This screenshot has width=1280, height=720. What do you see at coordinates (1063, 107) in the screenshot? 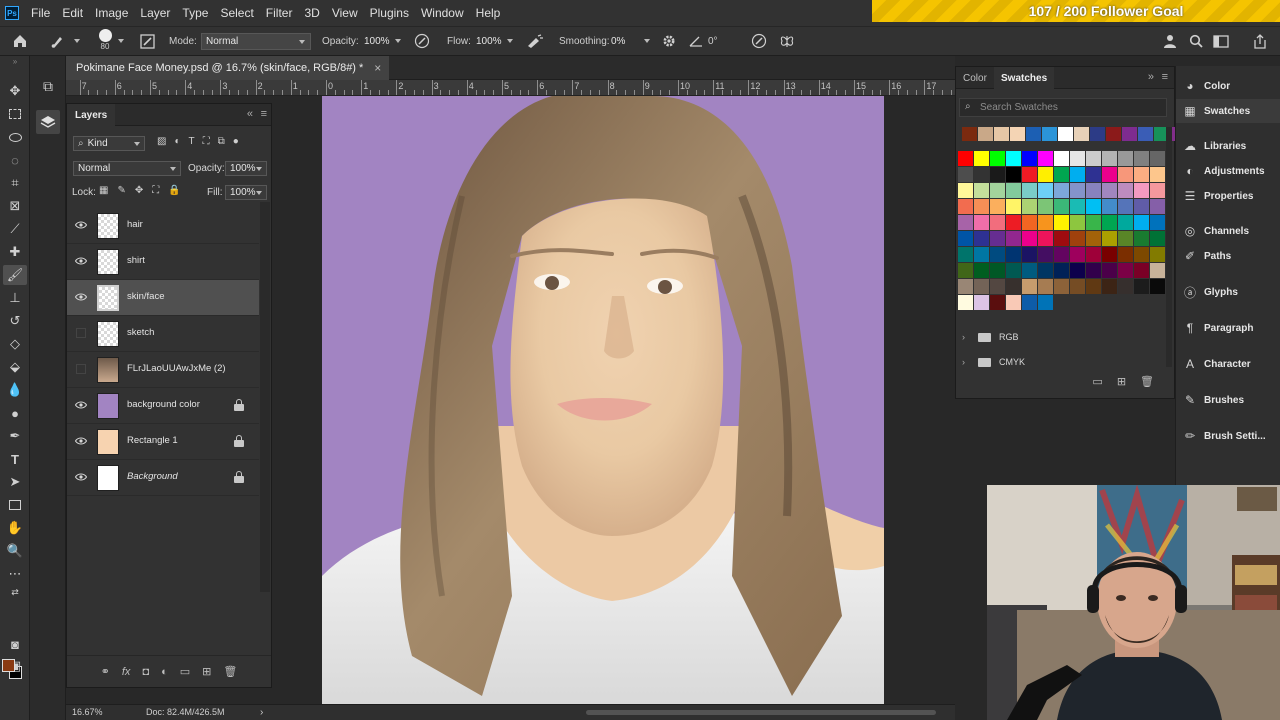
I see `search-swatches-input: ⌕ Search Swatches` at bounding box center [1063, 107].